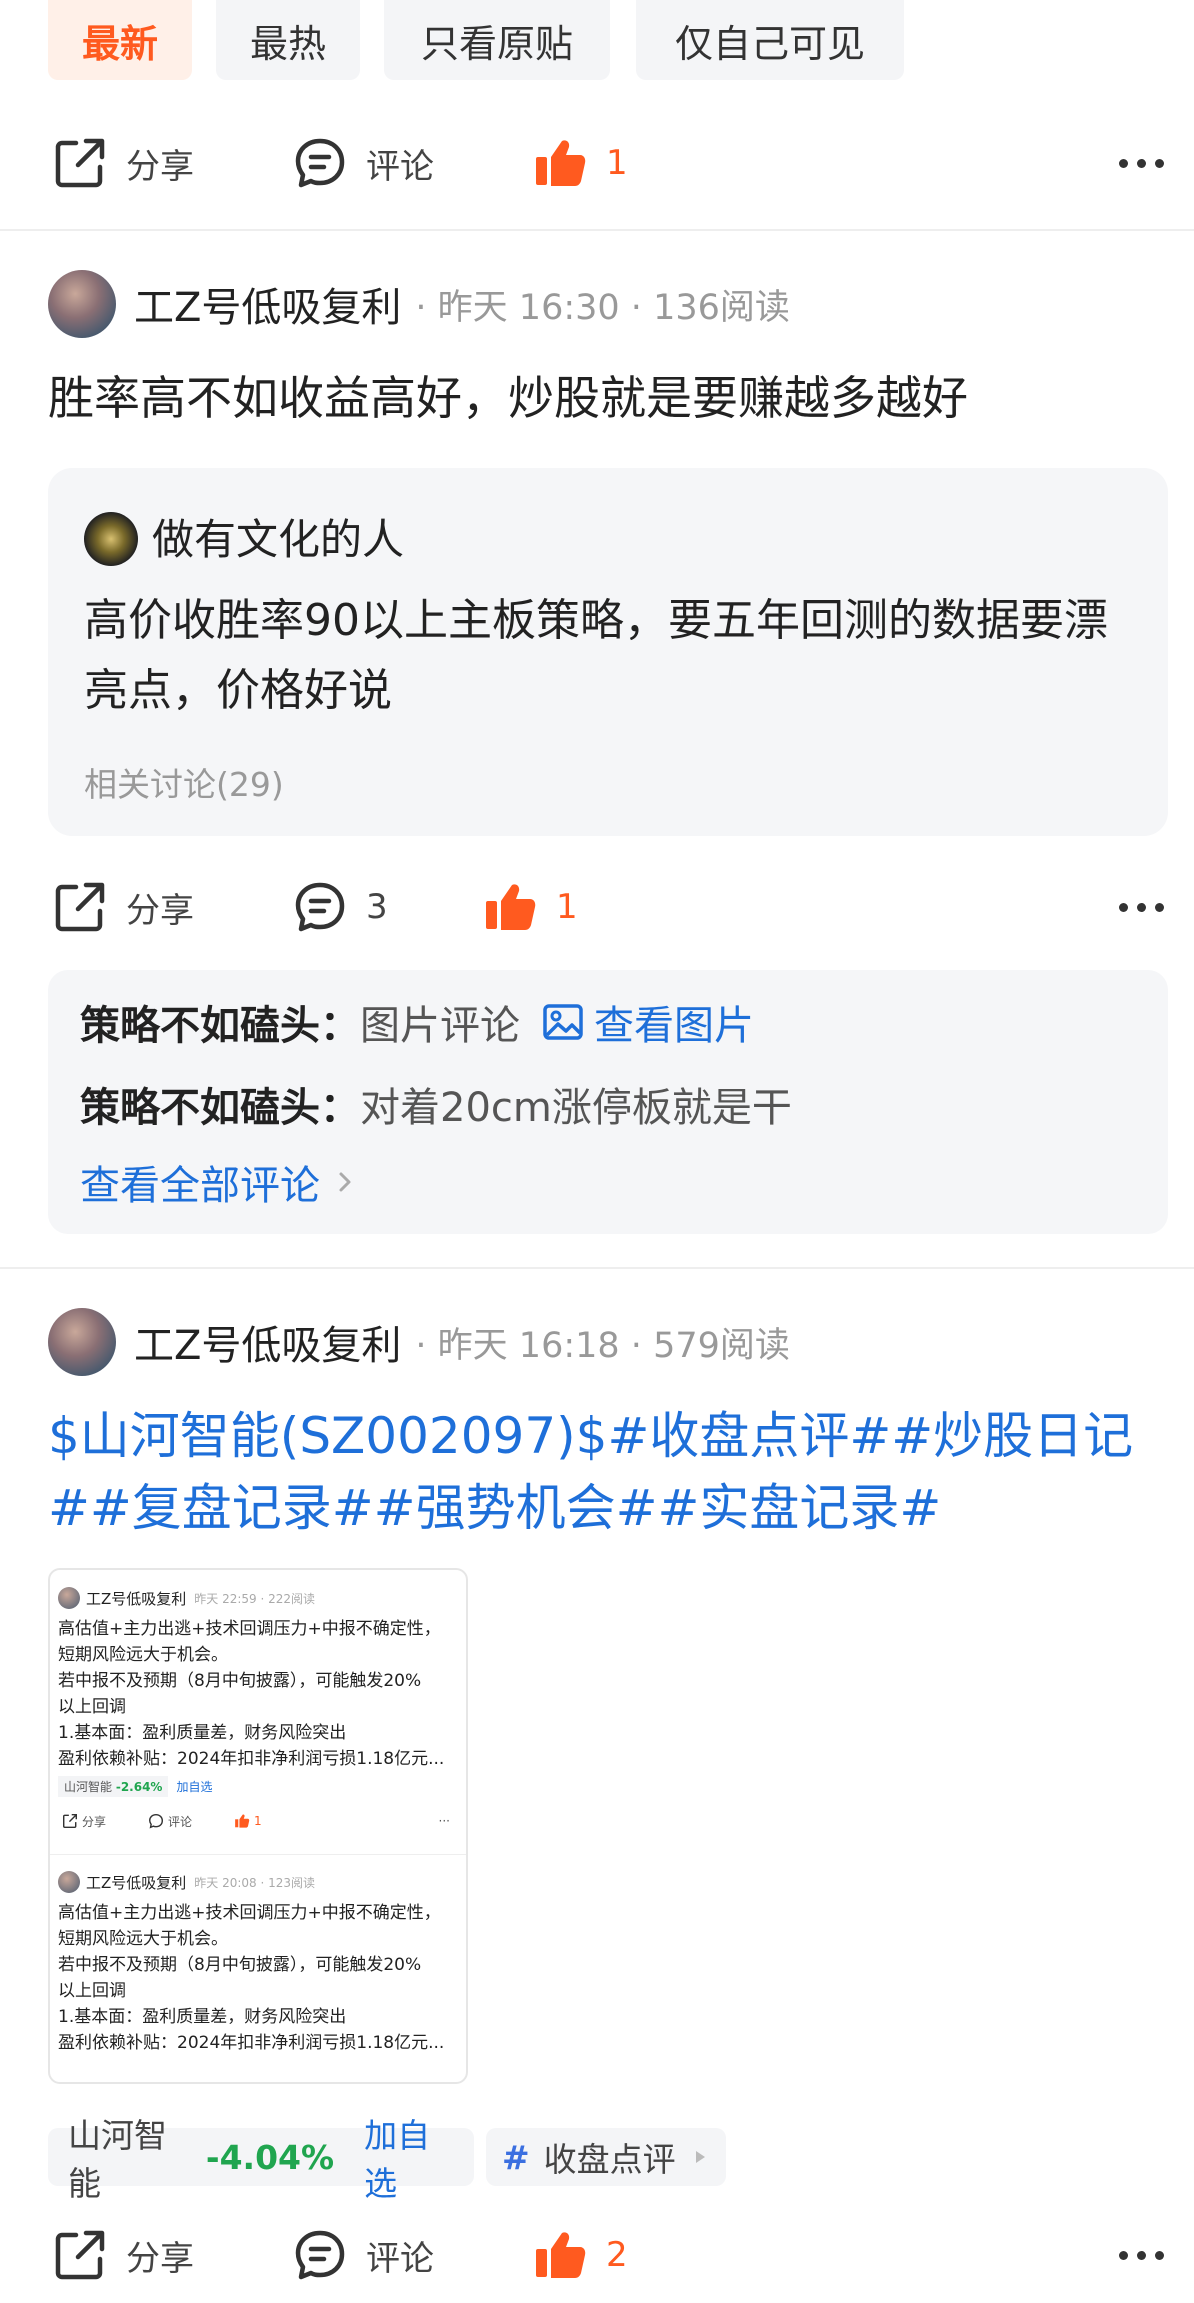  I want to click on stock-change: -2.64%, so click(139, 1787).